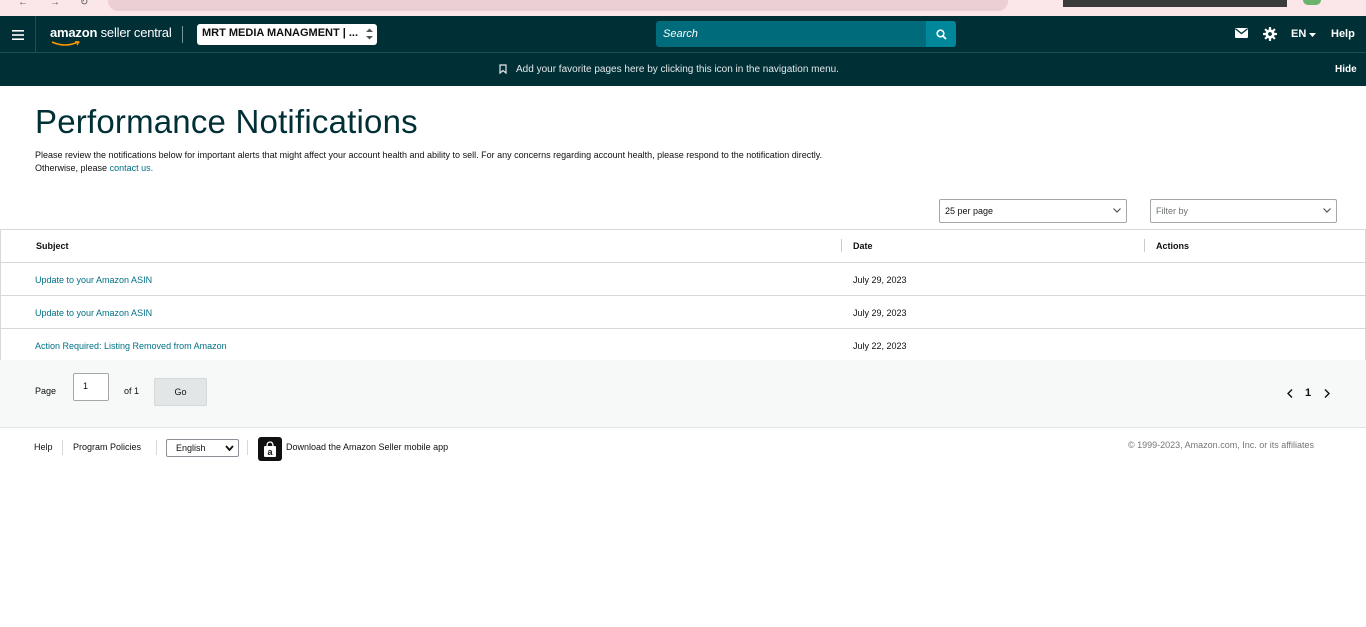 The image size is (1366, 627). Describe the element at coordinates (1175, 3) in the screenshot. I see `video-thumbnail` at that location.